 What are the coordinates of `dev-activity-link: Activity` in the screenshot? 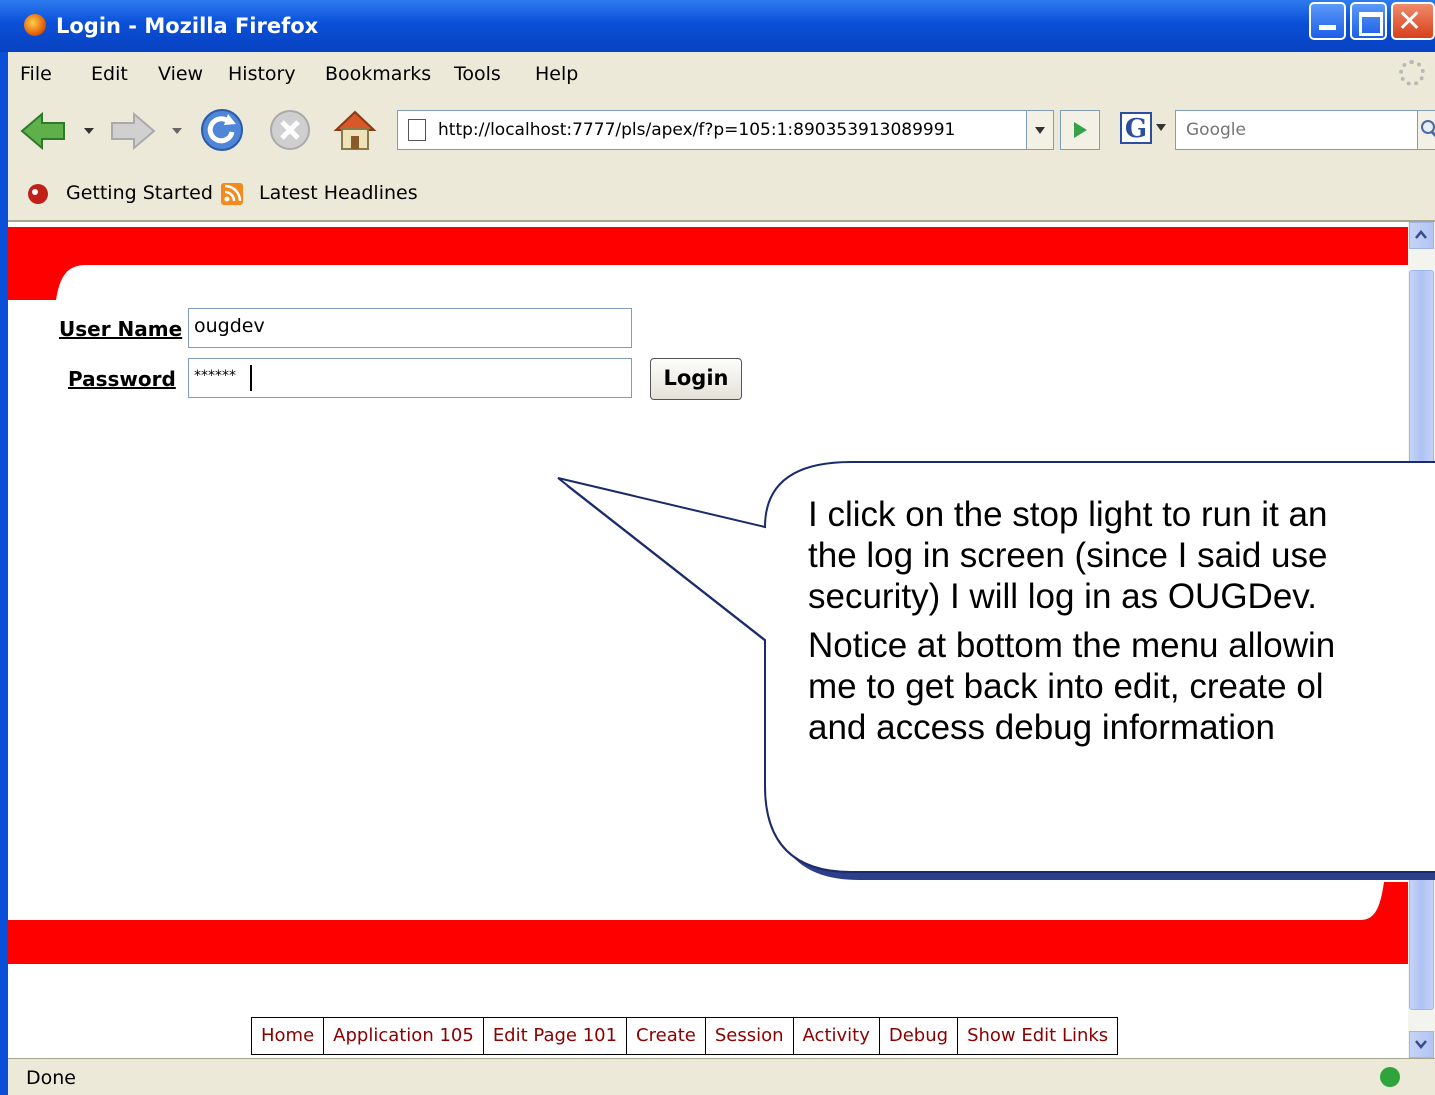 It's located at (837, 1036).